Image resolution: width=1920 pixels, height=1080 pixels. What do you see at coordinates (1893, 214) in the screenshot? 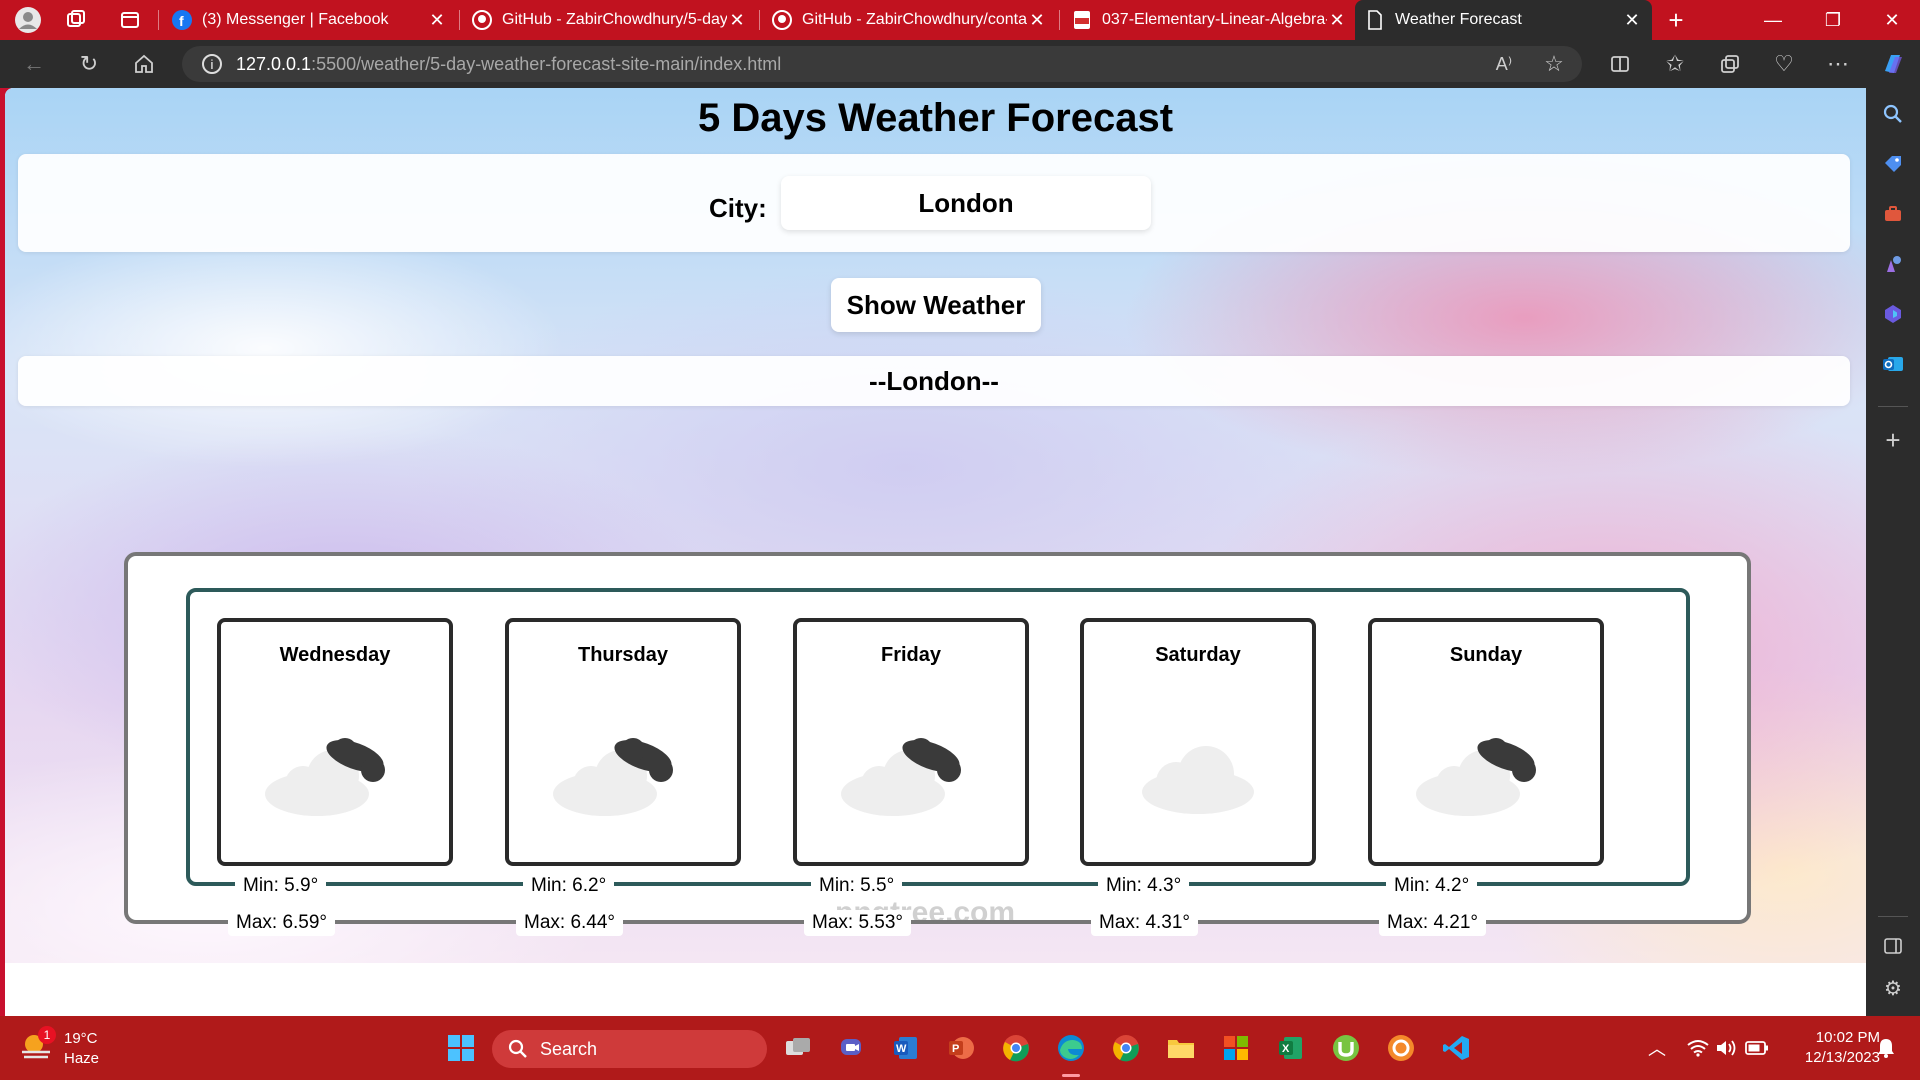
I see `tools-icon` at bounding box center [1893, 214].